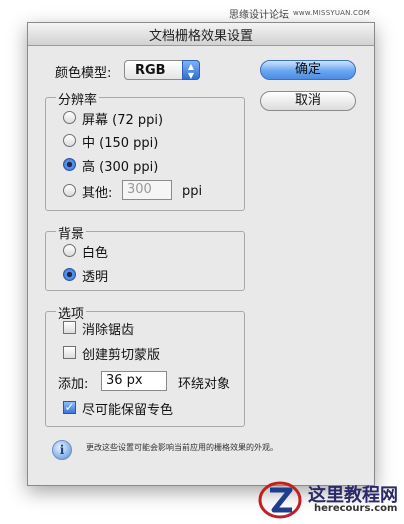 The height and width of the screenshot is (524, 404). Describe the element at coordinates (128, 410) in the screenshot. I see `preserve-spot-label: 尽可能保留专色` at that location.